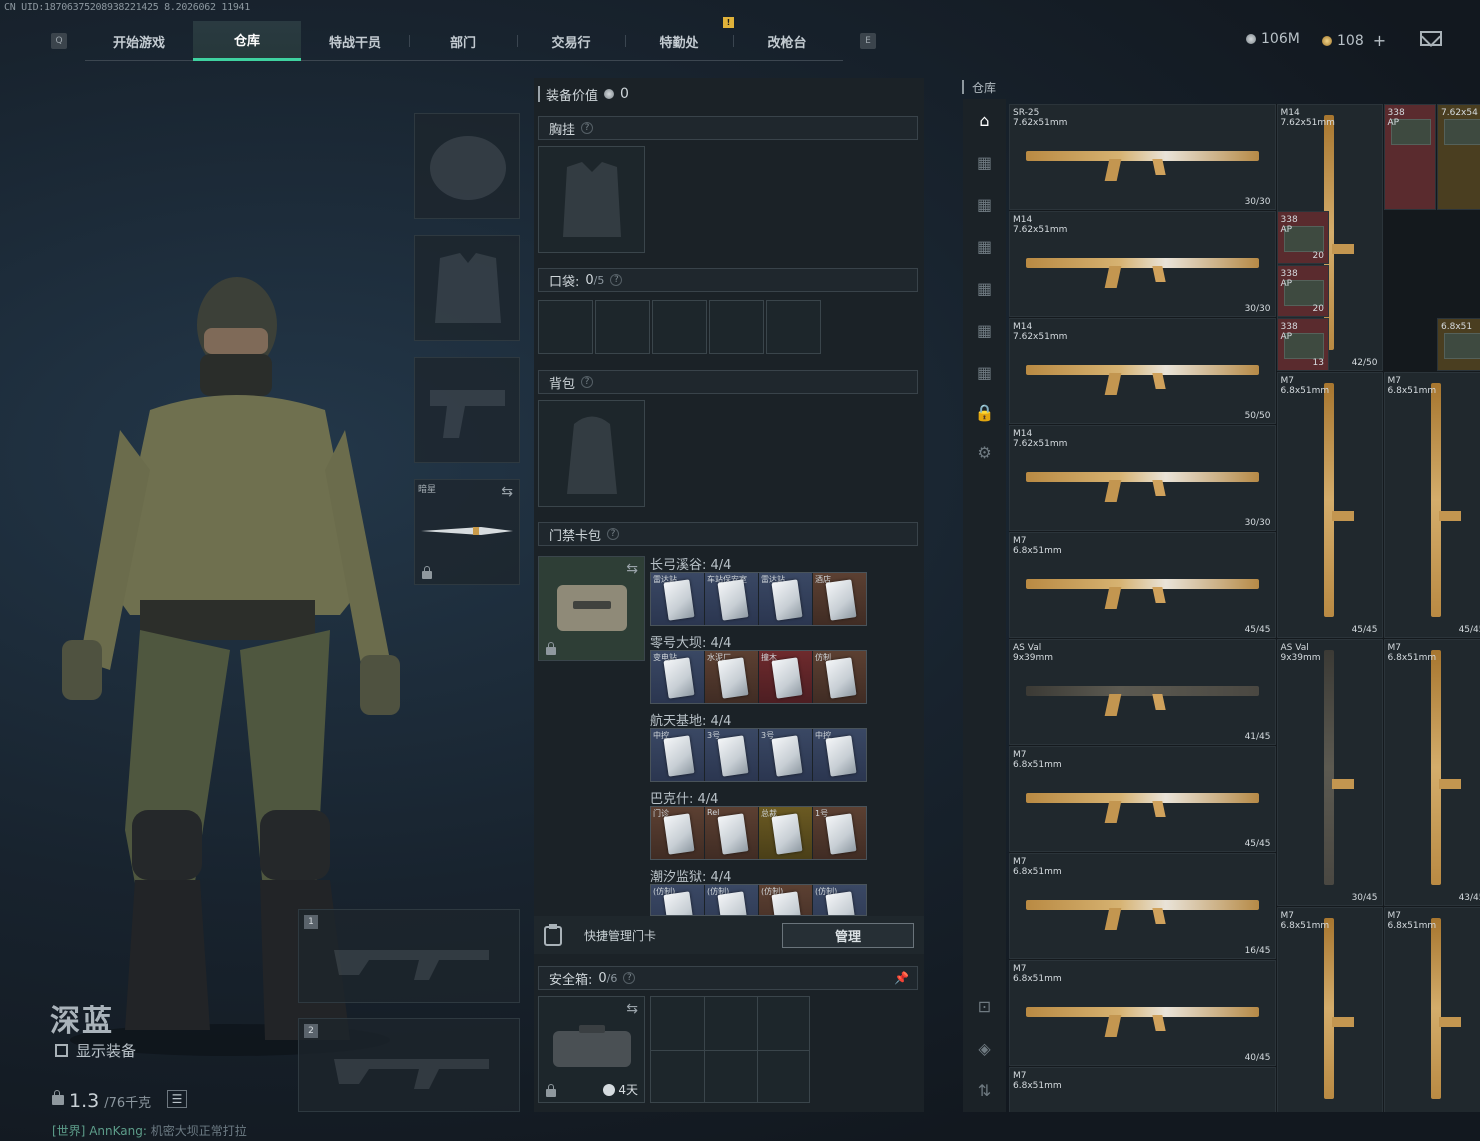 The width and height of the screenshot is (1480, 1141). What do you see at coordinates (139, 41) in the screenshot?
I see `tab-start-game: 开始游戏` at bounding box center [139, 41].